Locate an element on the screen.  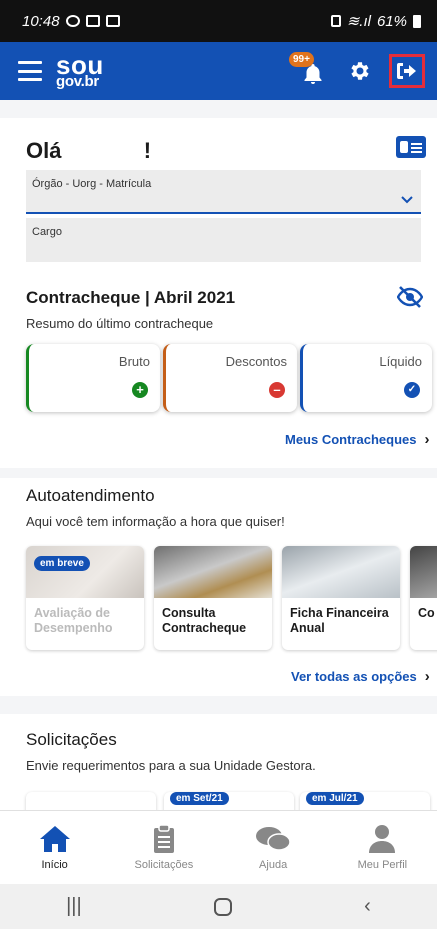
bottom-navigation: Início Solicitações Ajuda Meu Perfil is located at coordinates (218, 847).